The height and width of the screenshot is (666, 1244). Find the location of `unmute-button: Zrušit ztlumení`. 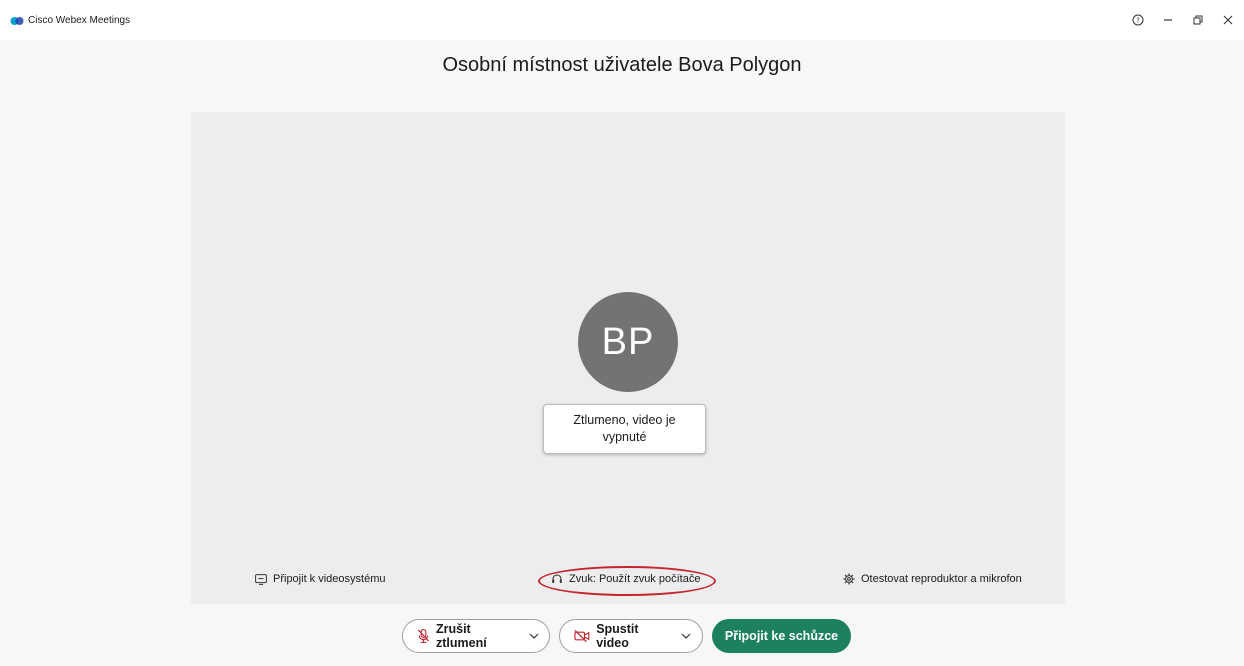

unmute-button: Zrušit ztlumení is located at coordinates (476, 636).